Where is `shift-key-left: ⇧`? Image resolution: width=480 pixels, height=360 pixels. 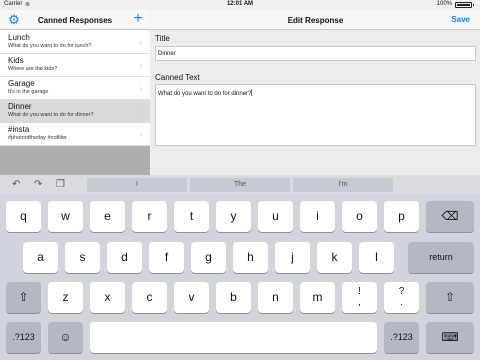 shift-key-left: ⇧ is located at coordinates (23, 297).